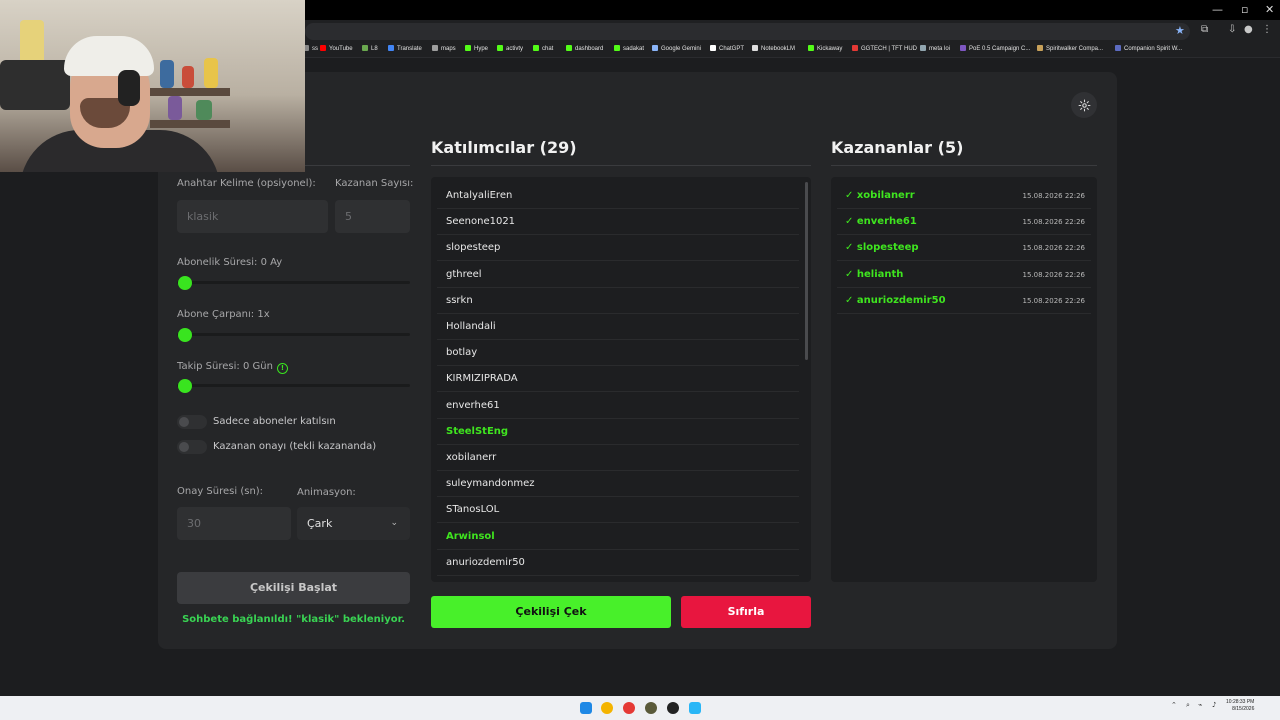  Describe the element at coordinates (192, 422) in the screenshot. I see `subs-only-toggle` at that location.